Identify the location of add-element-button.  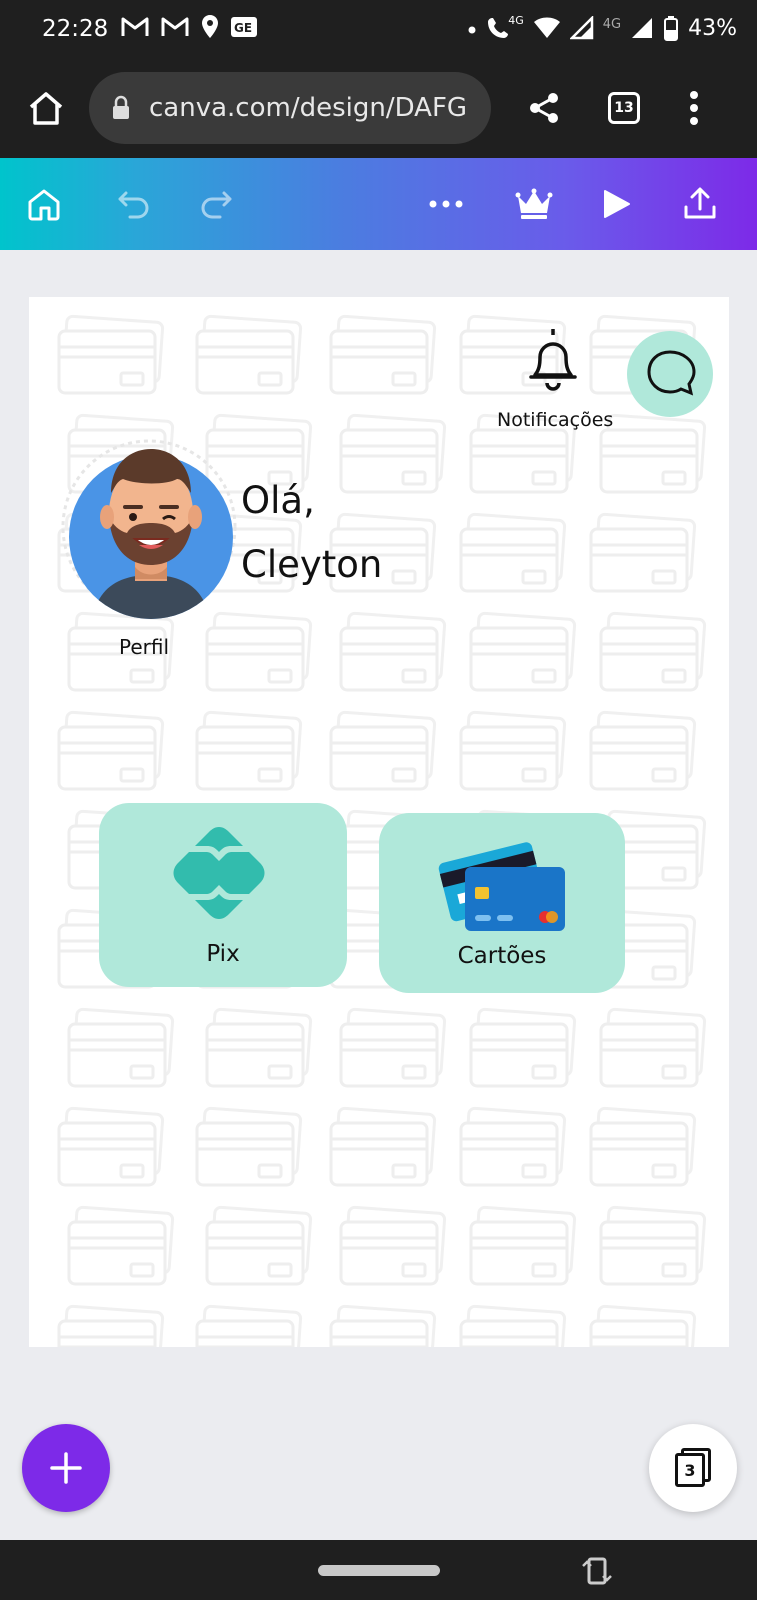
(66, 1468).